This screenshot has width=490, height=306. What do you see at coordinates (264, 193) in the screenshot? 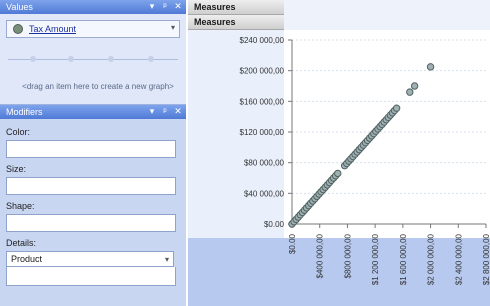
I see `y-tick-label: $40 000,00` at bounding box center [264, 193].